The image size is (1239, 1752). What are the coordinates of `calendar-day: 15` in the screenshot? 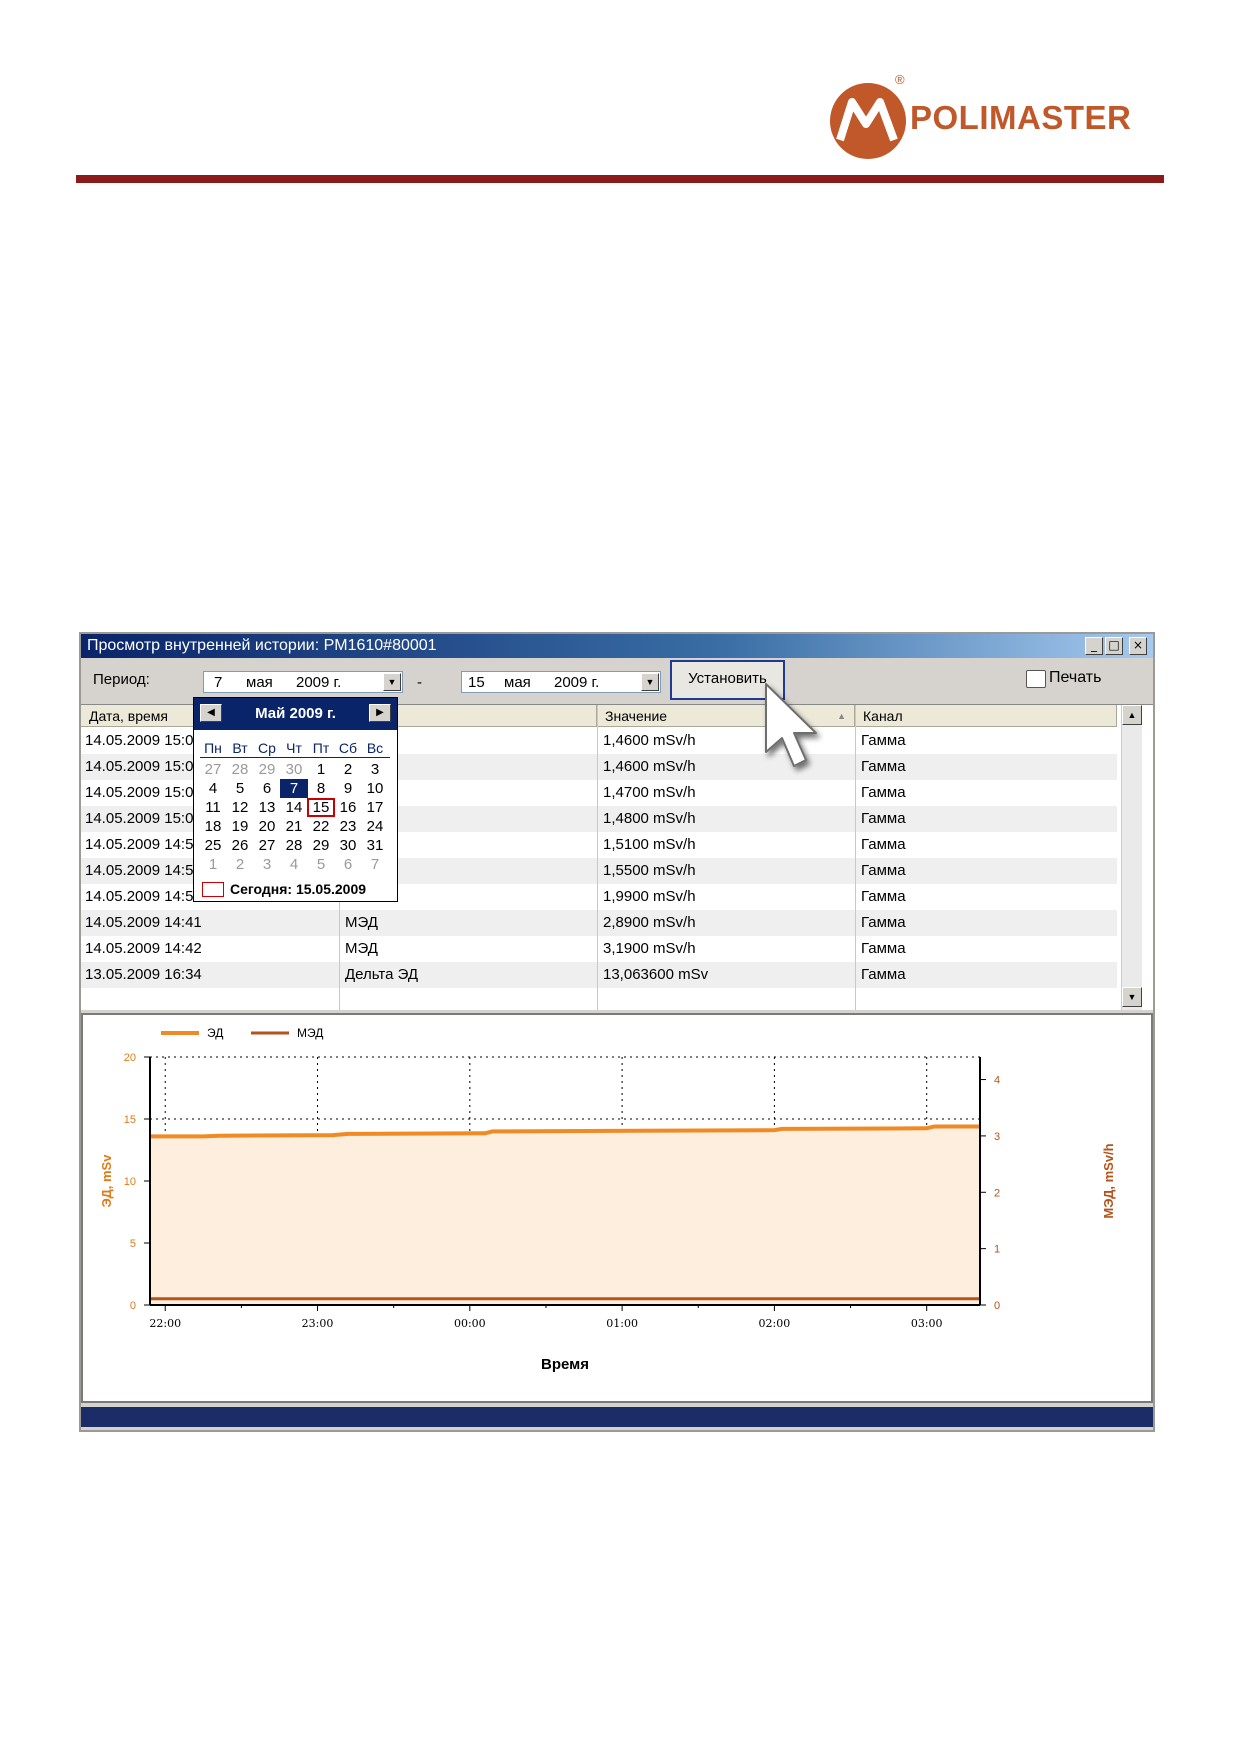 It's located at (321, 807).